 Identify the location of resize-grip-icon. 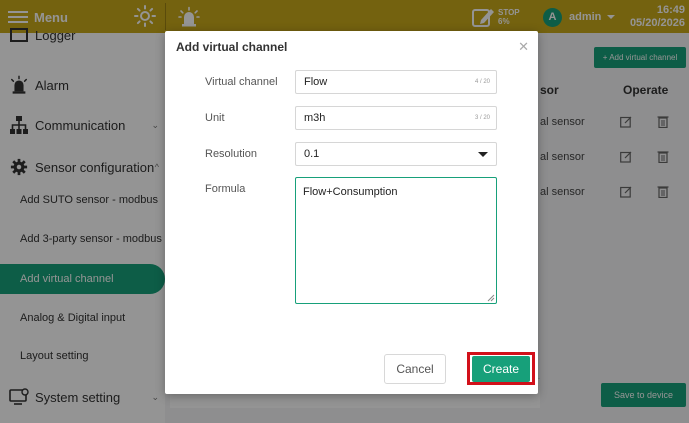
(491, 298).